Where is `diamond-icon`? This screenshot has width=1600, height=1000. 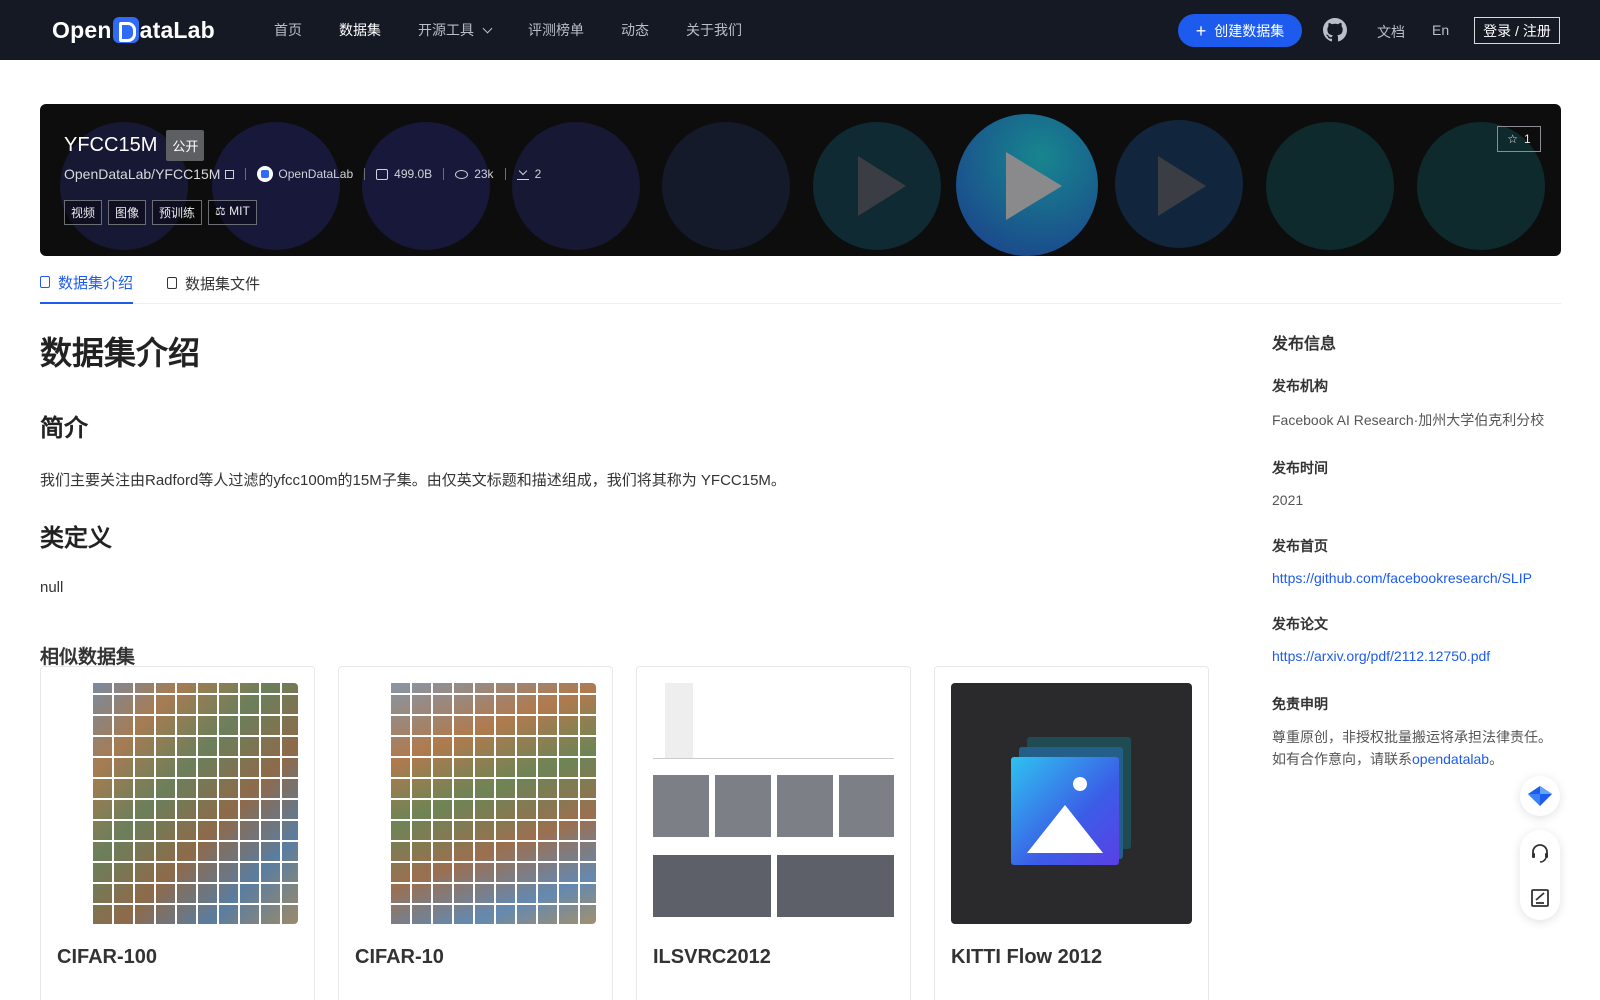
diamond-icon is located at coordinates (1540, 796).